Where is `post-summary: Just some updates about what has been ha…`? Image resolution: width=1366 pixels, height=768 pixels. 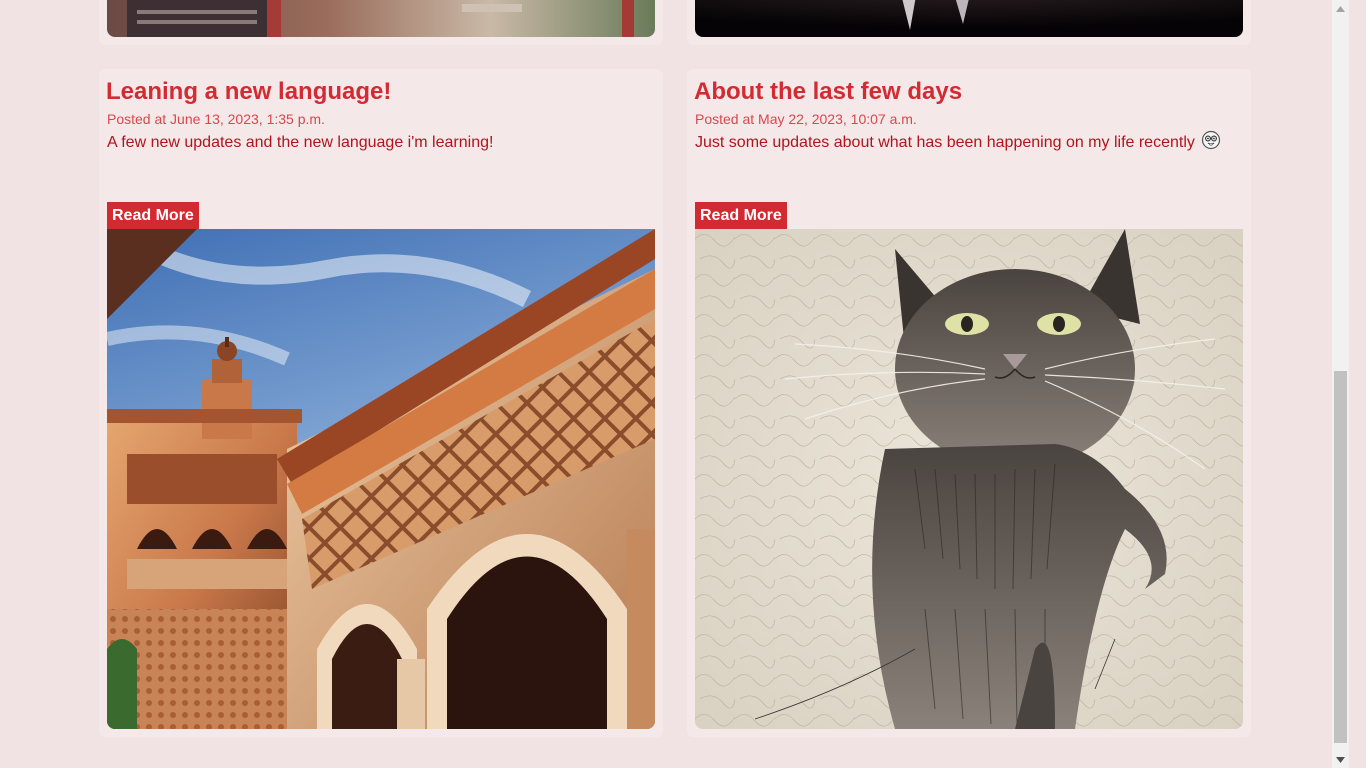
post-summary: Just some updates about what has been ha… is located at coordinates (958, 141).